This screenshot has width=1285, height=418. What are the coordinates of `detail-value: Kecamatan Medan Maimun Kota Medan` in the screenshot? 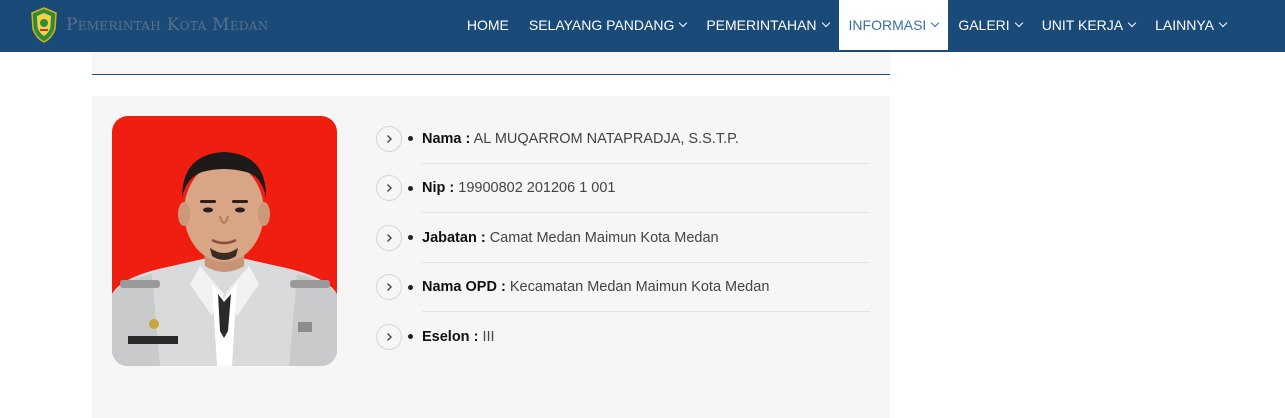 It's located at (638, 287).